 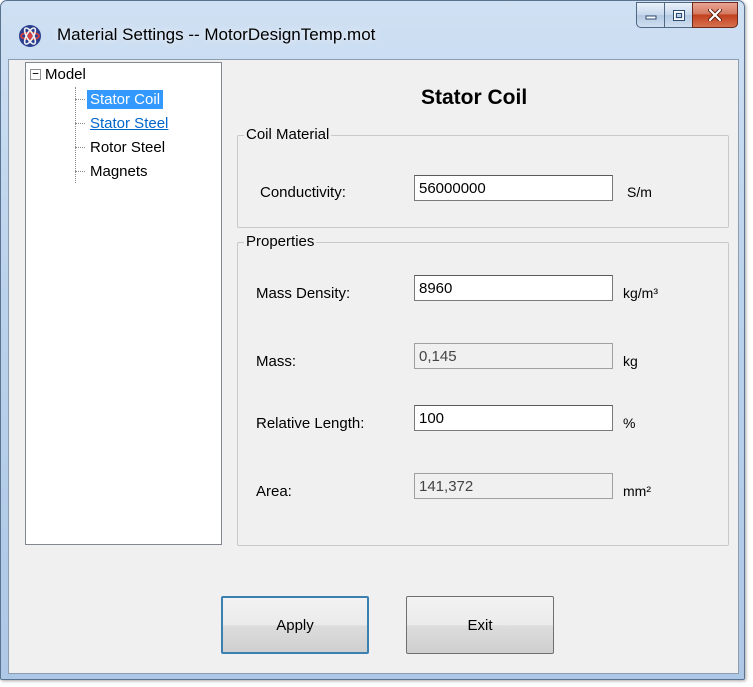 I want to click on minimize-icon, so click(x=650, y=17).